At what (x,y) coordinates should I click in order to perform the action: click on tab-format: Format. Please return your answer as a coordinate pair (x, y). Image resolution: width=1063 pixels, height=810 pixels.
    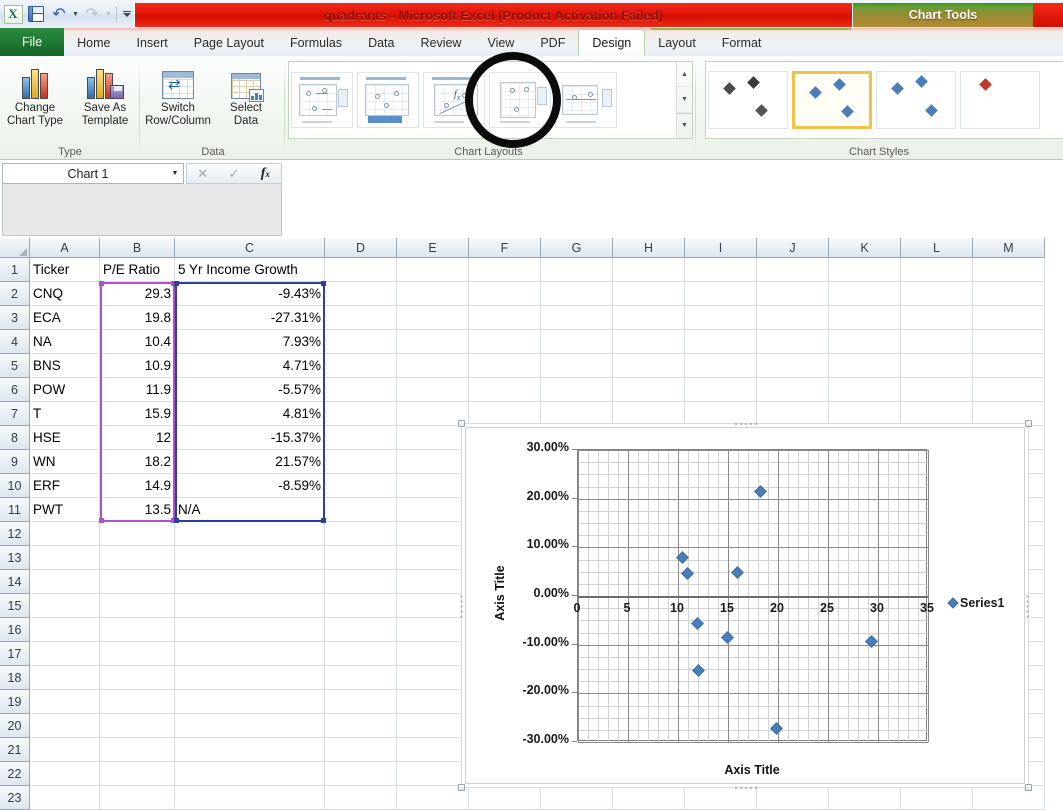
    Looking at the image, I should click on (742, 43).